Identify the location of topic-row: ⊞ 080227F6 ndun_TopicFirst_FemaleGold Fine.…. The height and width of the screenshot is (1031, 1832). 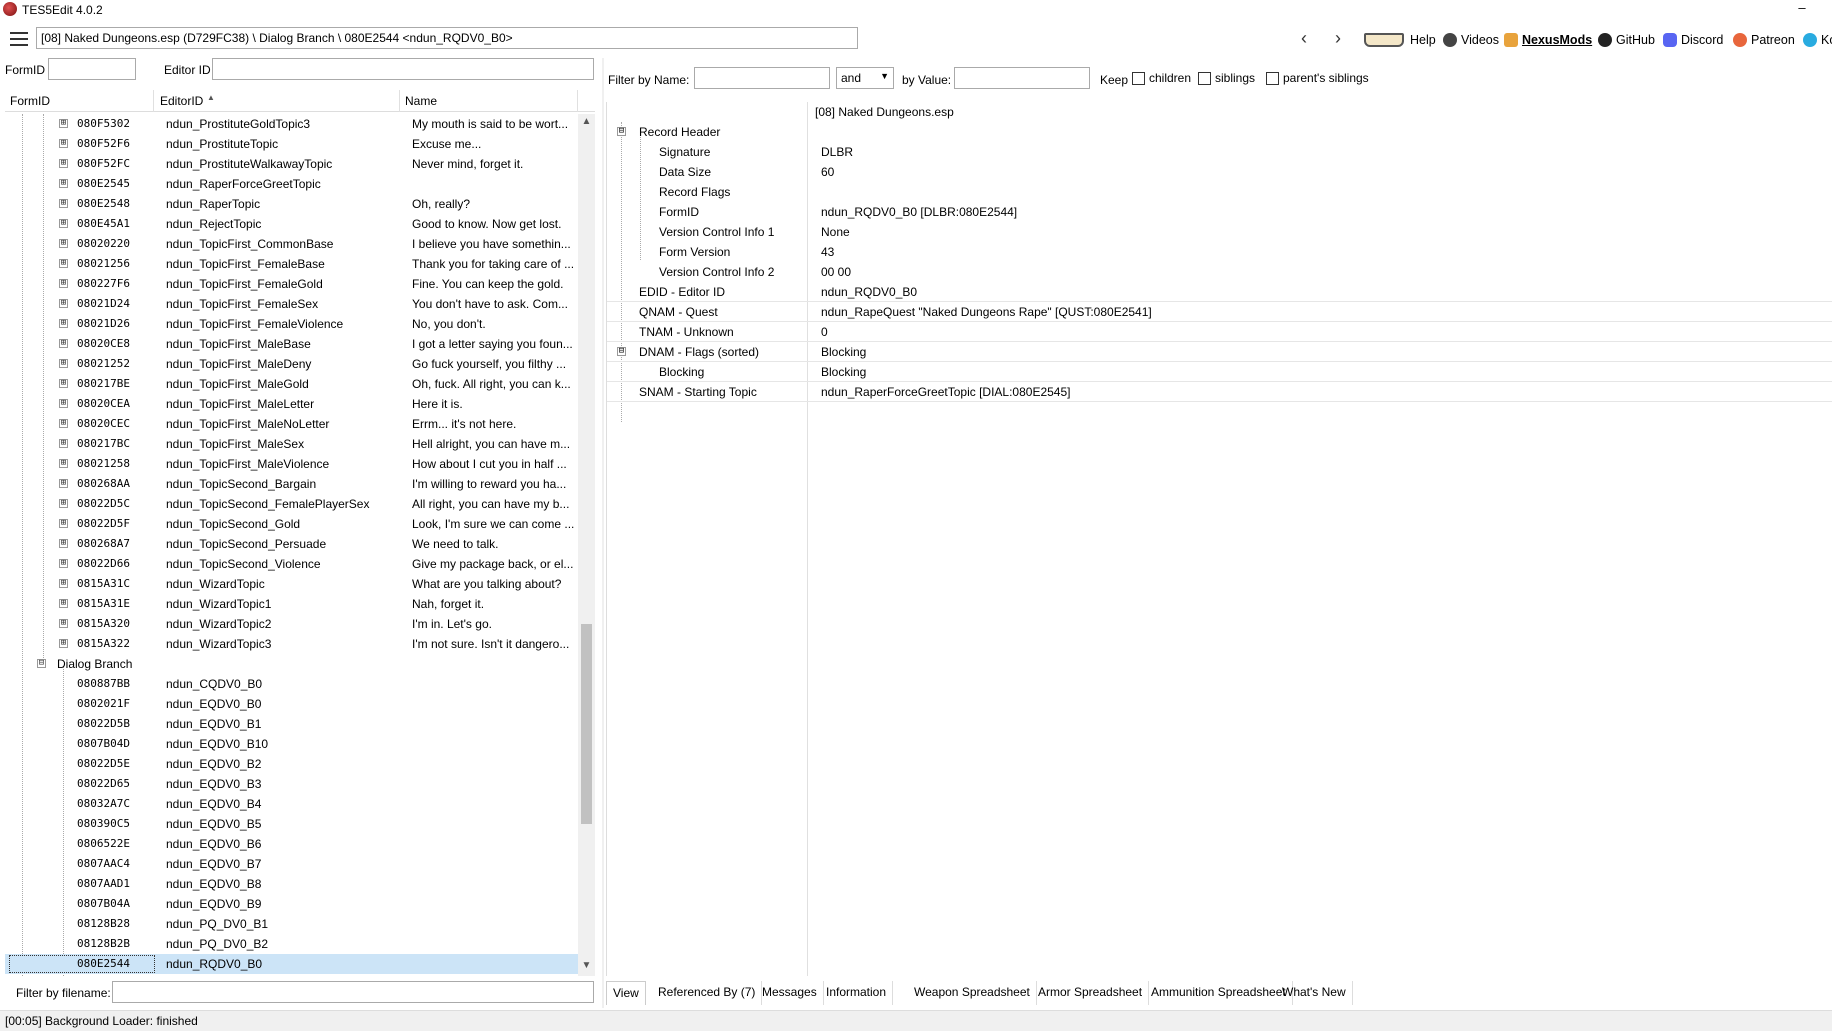
(291, 284).